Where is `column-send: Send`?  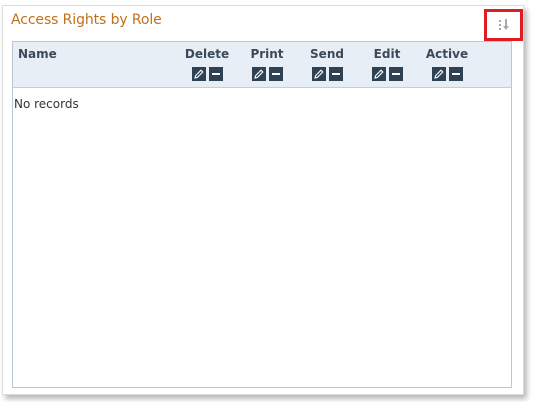 column-send: Send is located at coordinates (327, 64).